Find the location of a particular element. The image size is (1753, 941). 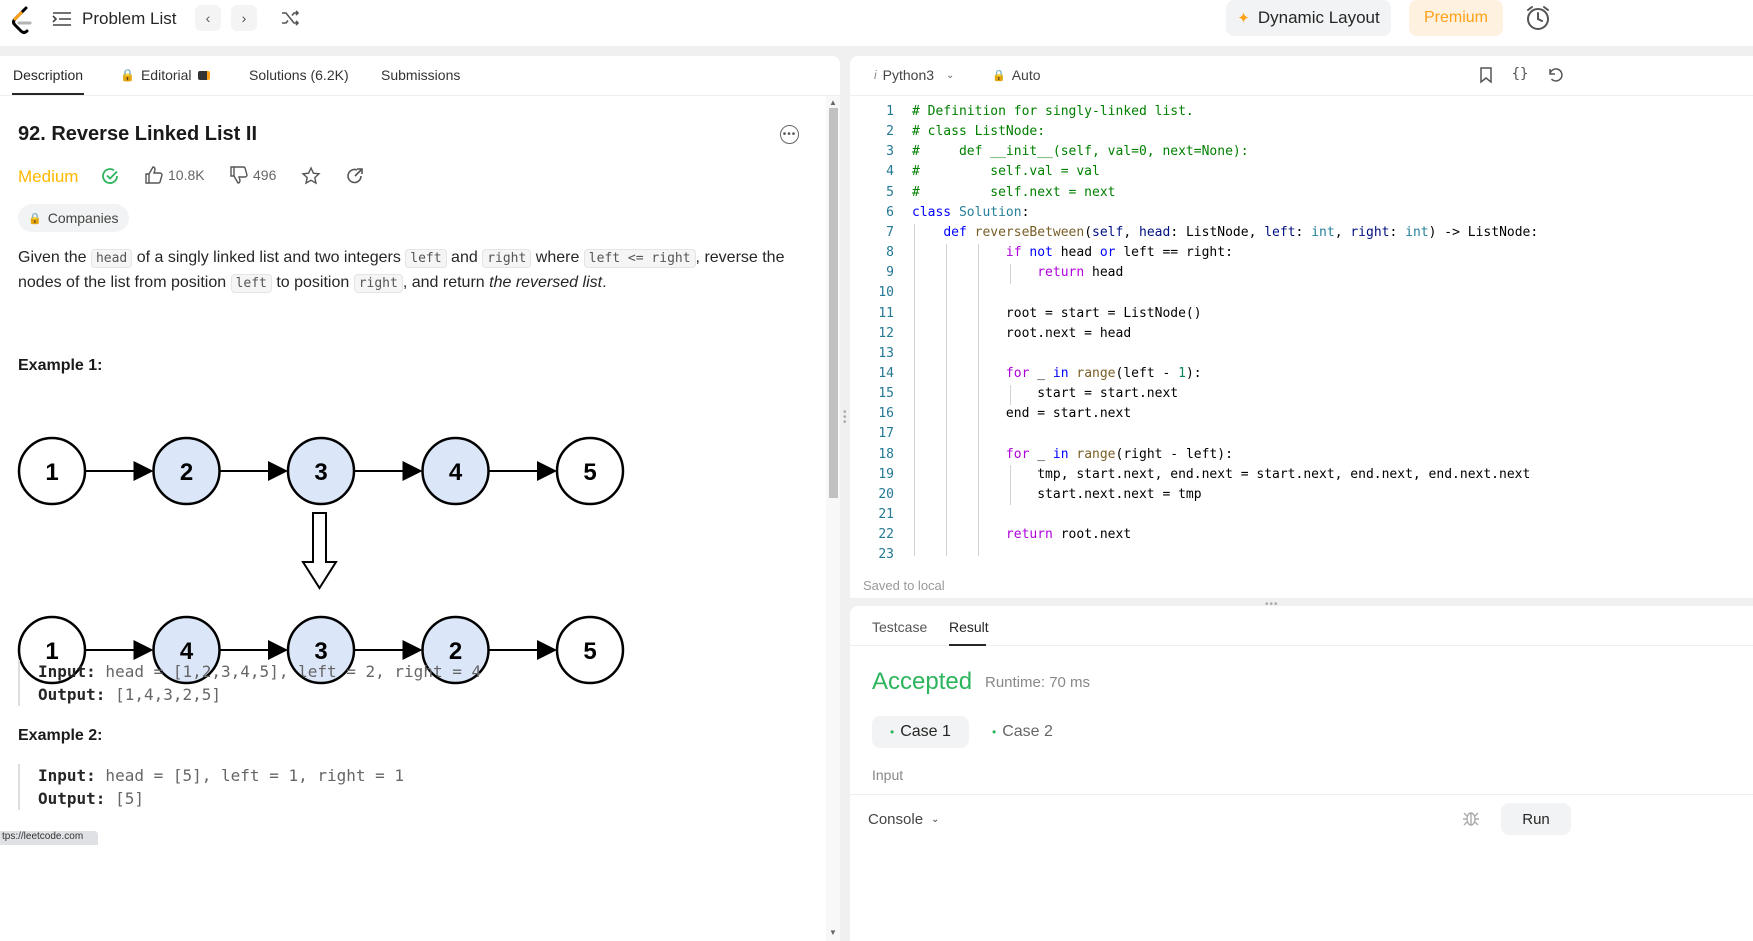

code-line: 8 if not head or left == right: is located at coordinates (1301, 253).